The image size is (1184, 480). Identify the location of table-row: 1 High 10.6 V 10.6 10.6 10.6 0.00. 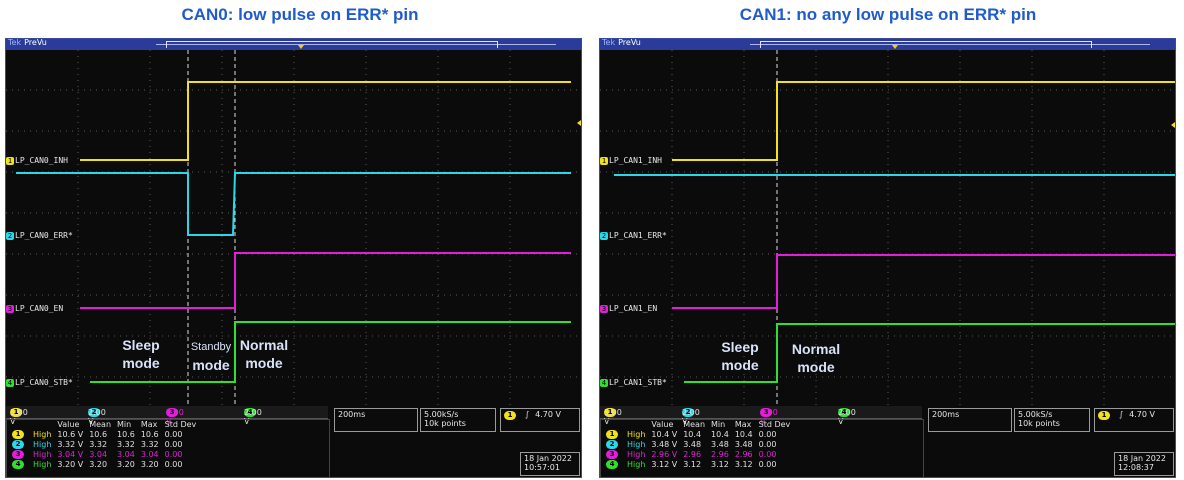
(104, 434).